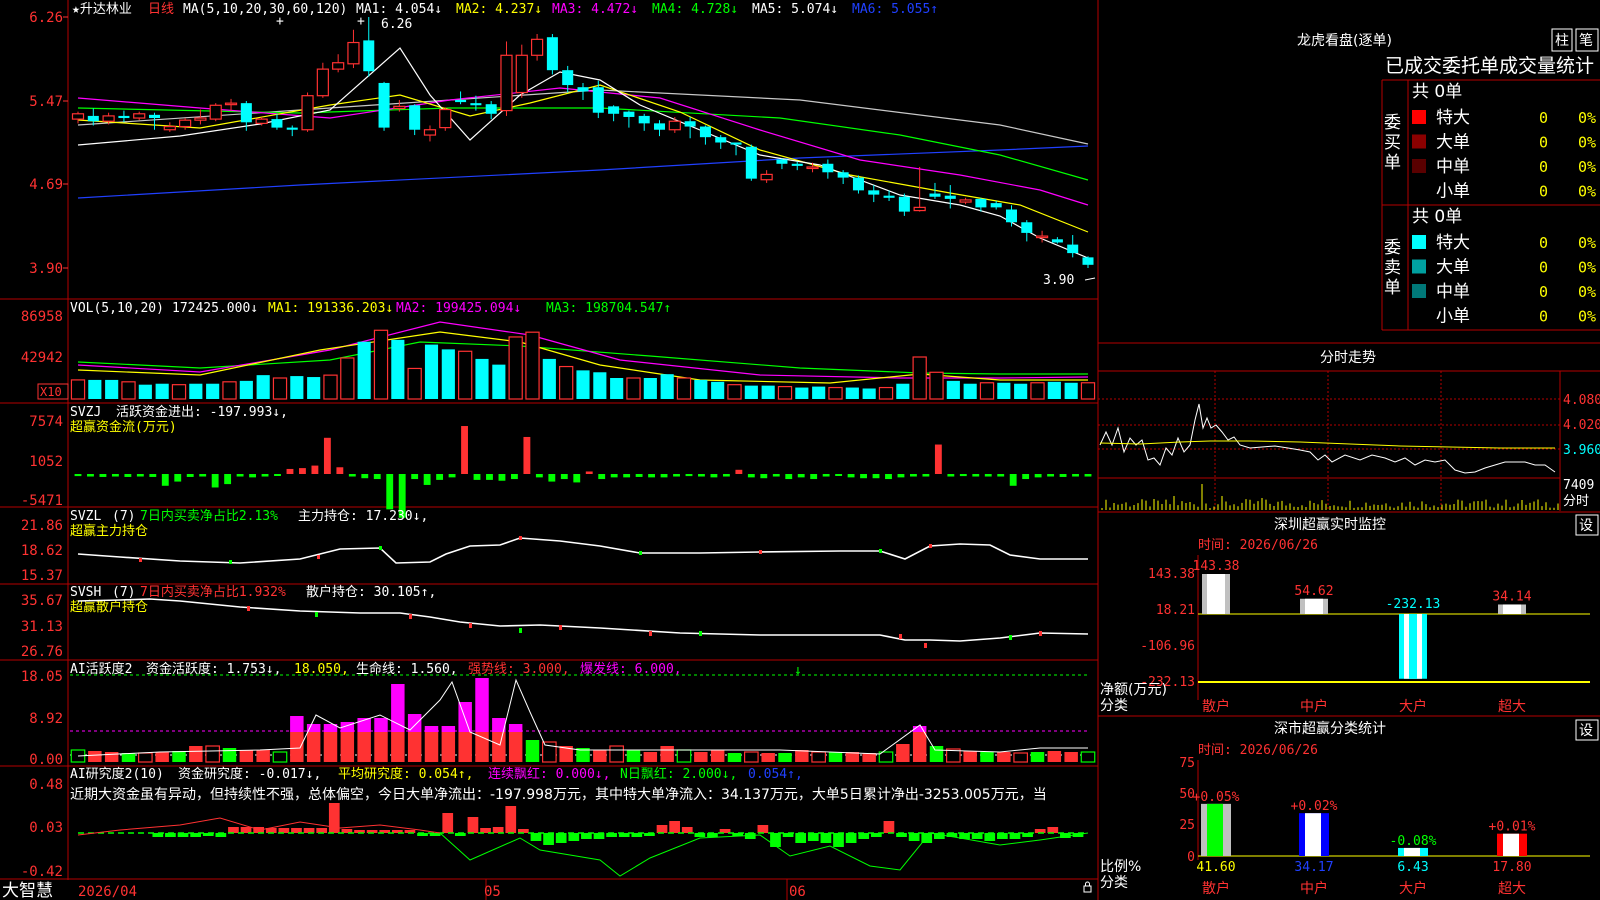 The height and width of the screenshot is (900, 1600). What do you see at coordinates (1058, 280) in the screenshot?
I see `low-price-marker: 3.90` at bounding box center [1058, 280].